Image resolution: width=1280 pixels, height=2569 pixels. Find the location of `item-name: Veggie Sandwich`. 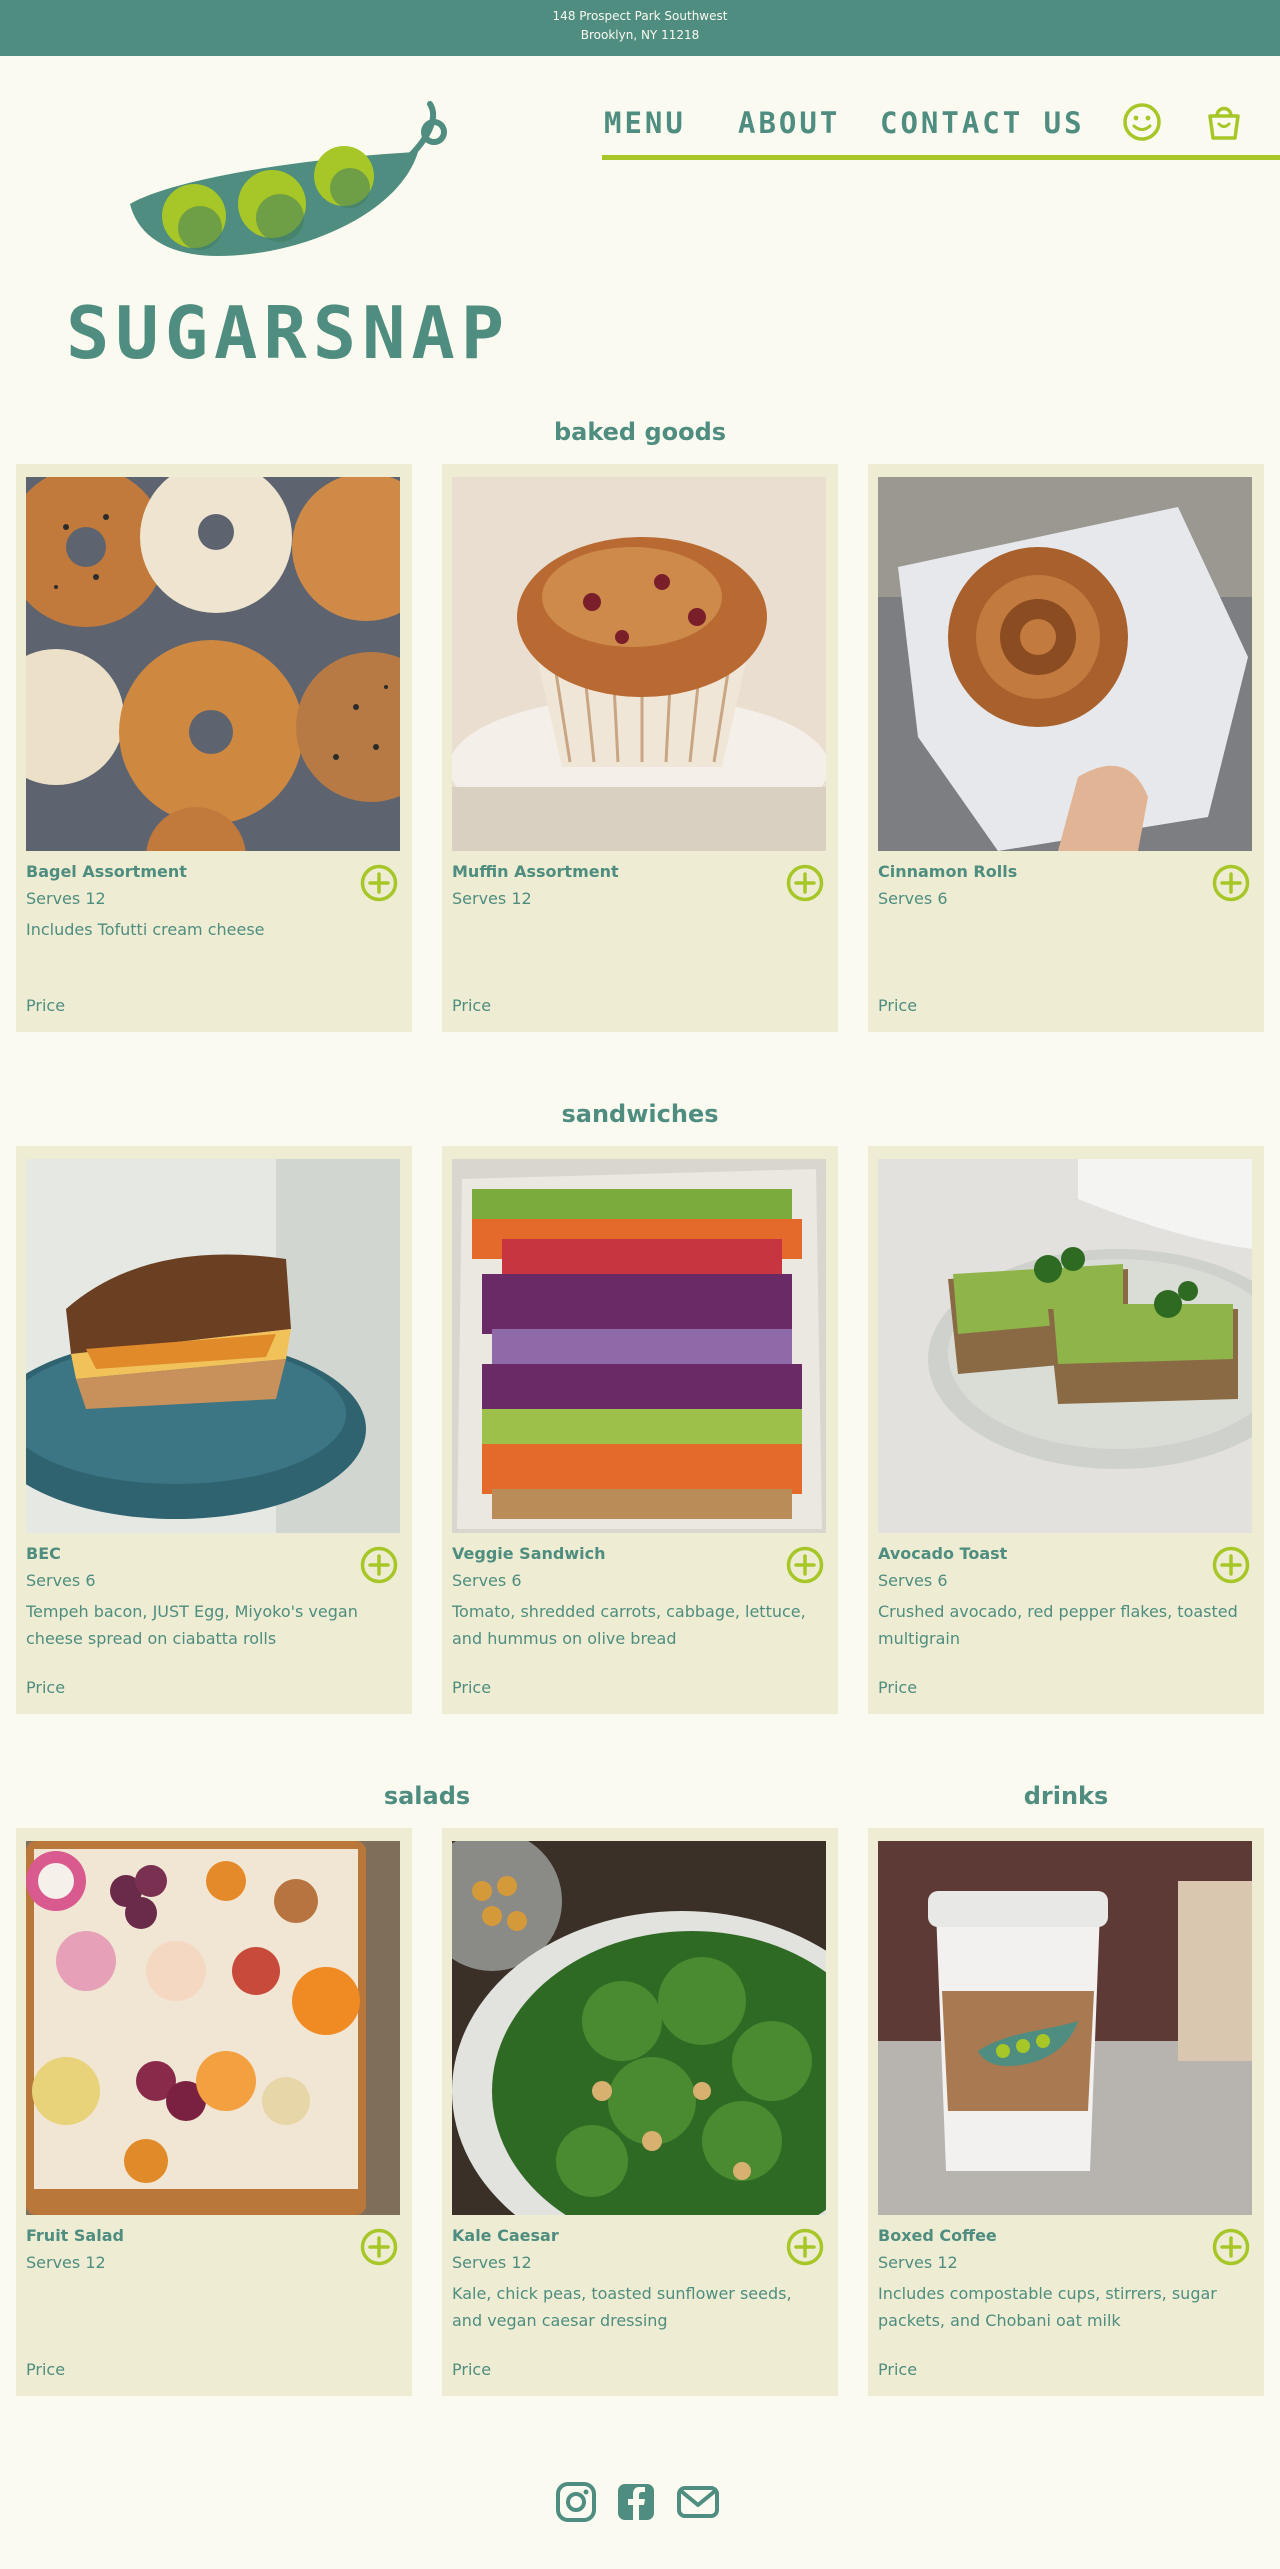

item-name: Veggie Sandwich is located at coordinates (529, 1553).